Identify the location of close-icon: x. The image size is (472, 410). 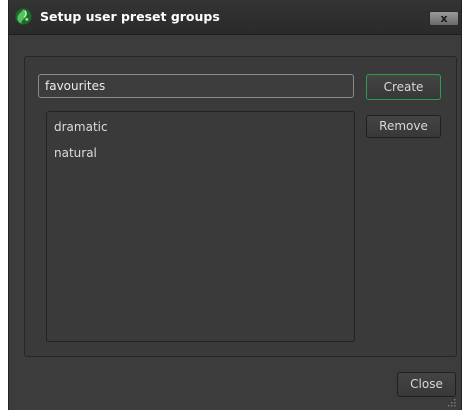
(444, 18).